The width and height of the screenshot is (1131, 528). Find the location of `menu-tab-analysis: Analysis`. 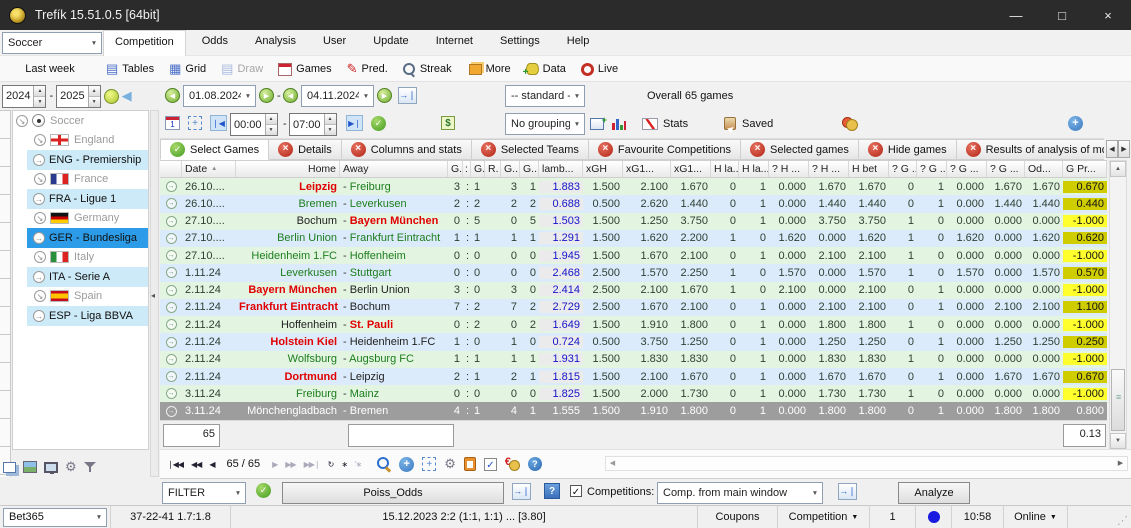

menu-tab-analysis: Analysis is located at coordinates (275, 43).